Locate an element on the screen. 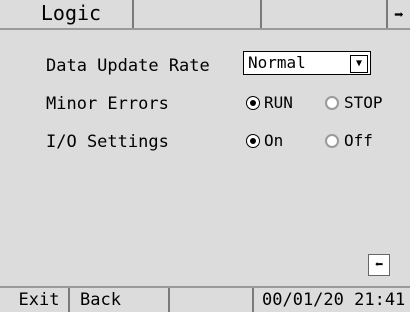 The image size is (410, 312). data-update-rate-select: Normal ▼ is located at coordinates (307, 63).